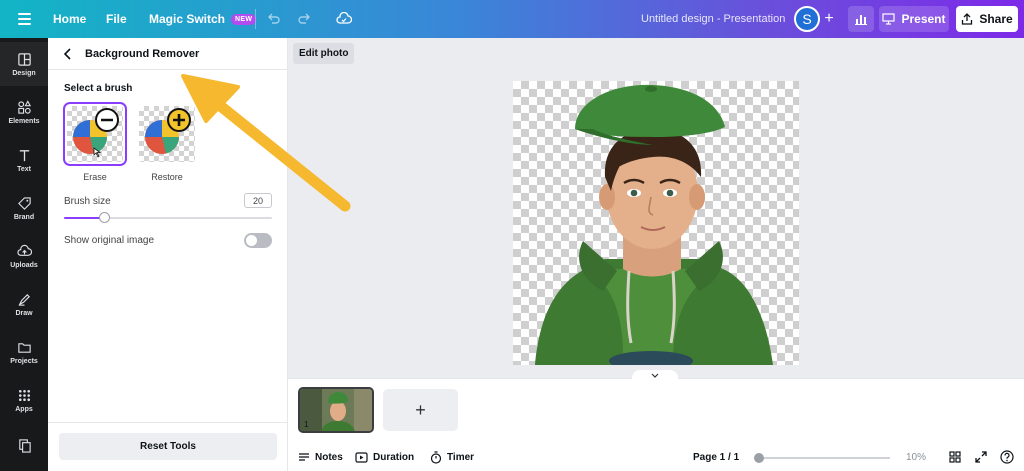 The height and width of the screenshot is (471, 1024). I want to click on brush-size-label: Brush size, so click(87, 201).